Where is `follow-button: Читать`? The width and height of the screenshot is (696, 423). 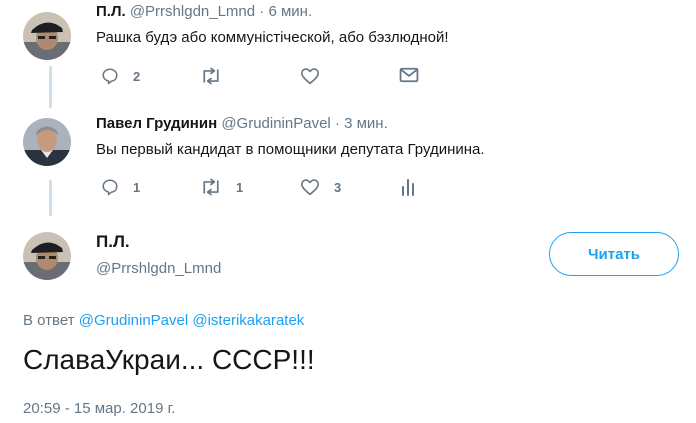 follow-button: Читать is located at coordinates (614, 254).